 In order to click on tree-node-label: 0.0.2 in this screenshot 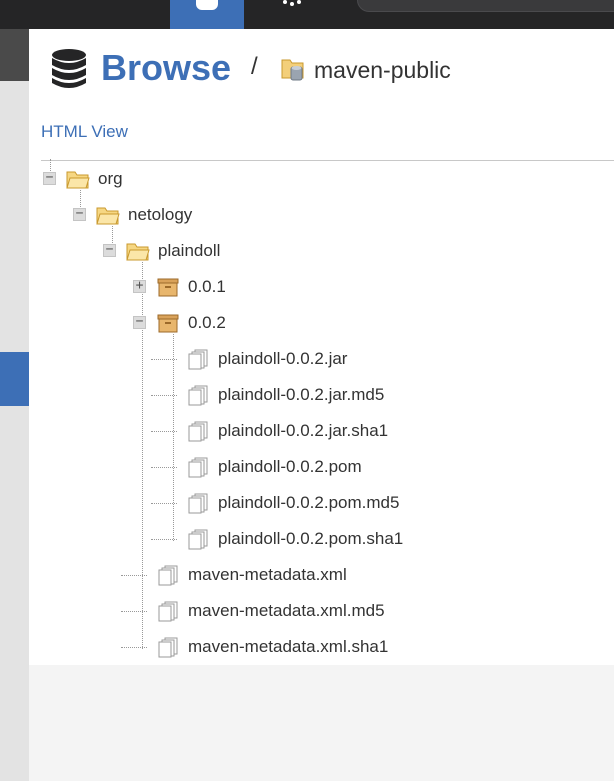, I will do `click(207, 322)`.